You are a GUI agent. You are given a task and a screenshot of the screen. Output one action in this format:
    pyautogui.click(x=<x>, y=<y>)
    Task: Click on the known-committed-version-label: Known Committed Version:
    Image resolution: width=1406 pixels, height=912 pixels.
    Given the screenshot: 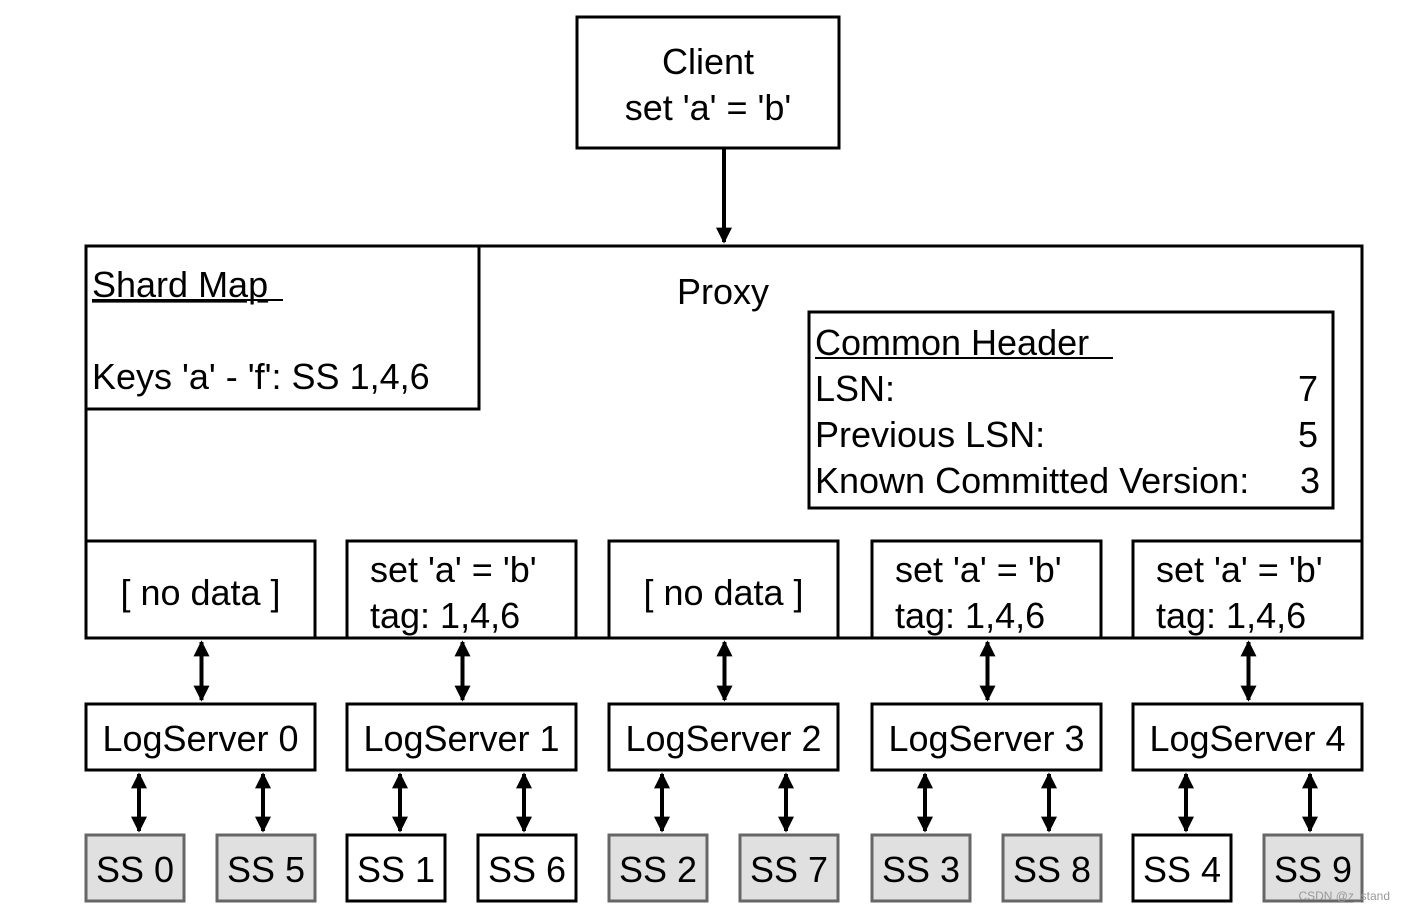 What is the action you would take?
    pyautogui.click(x=1032, y=480)
    